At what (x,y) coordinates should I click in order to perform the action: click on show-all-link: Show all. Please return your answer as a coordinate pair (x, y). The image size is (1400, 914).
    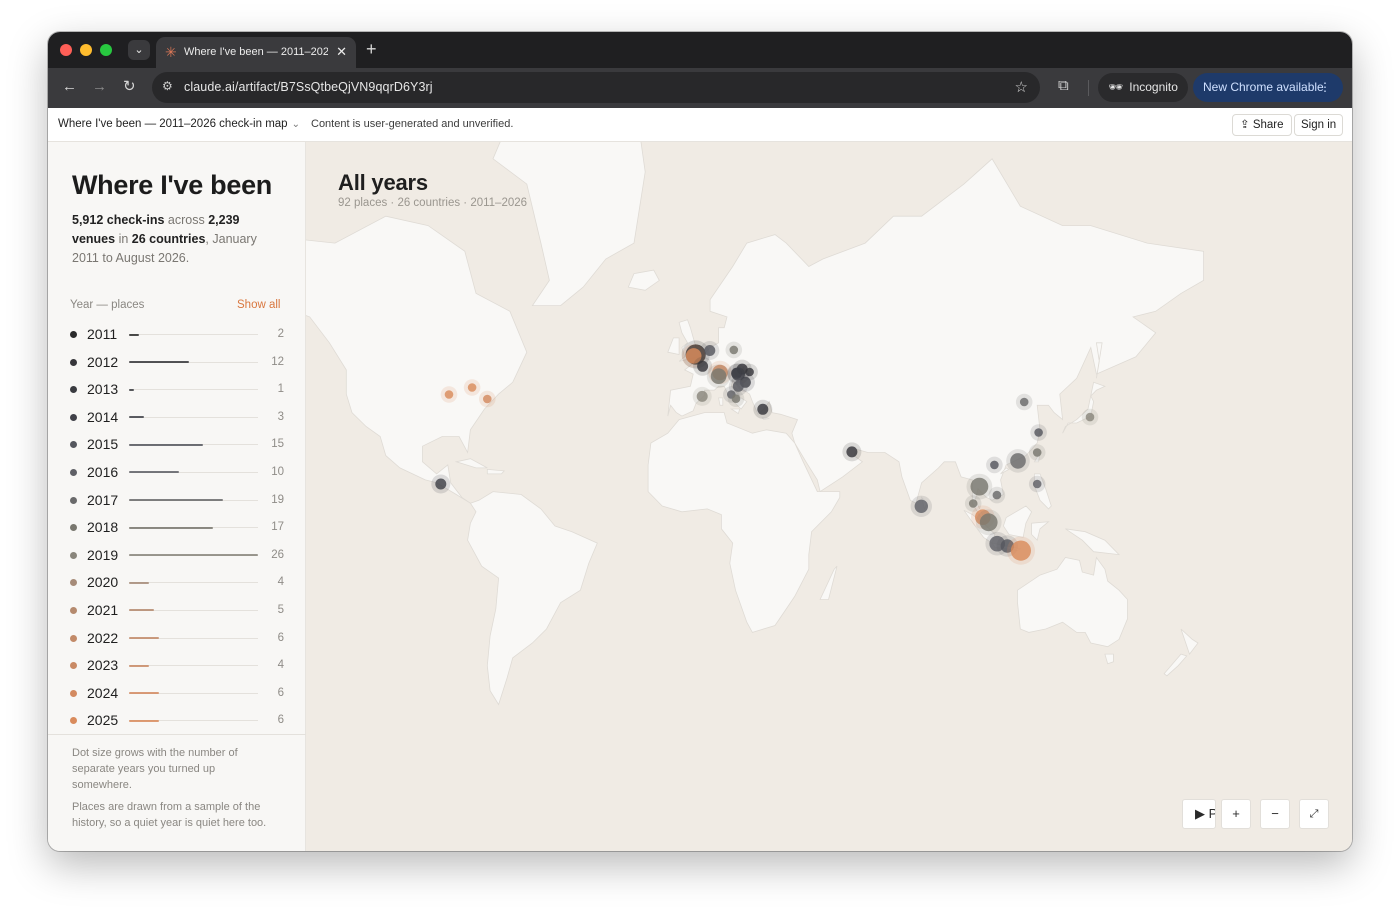
    Looking at the image, I should click on (258, 305).